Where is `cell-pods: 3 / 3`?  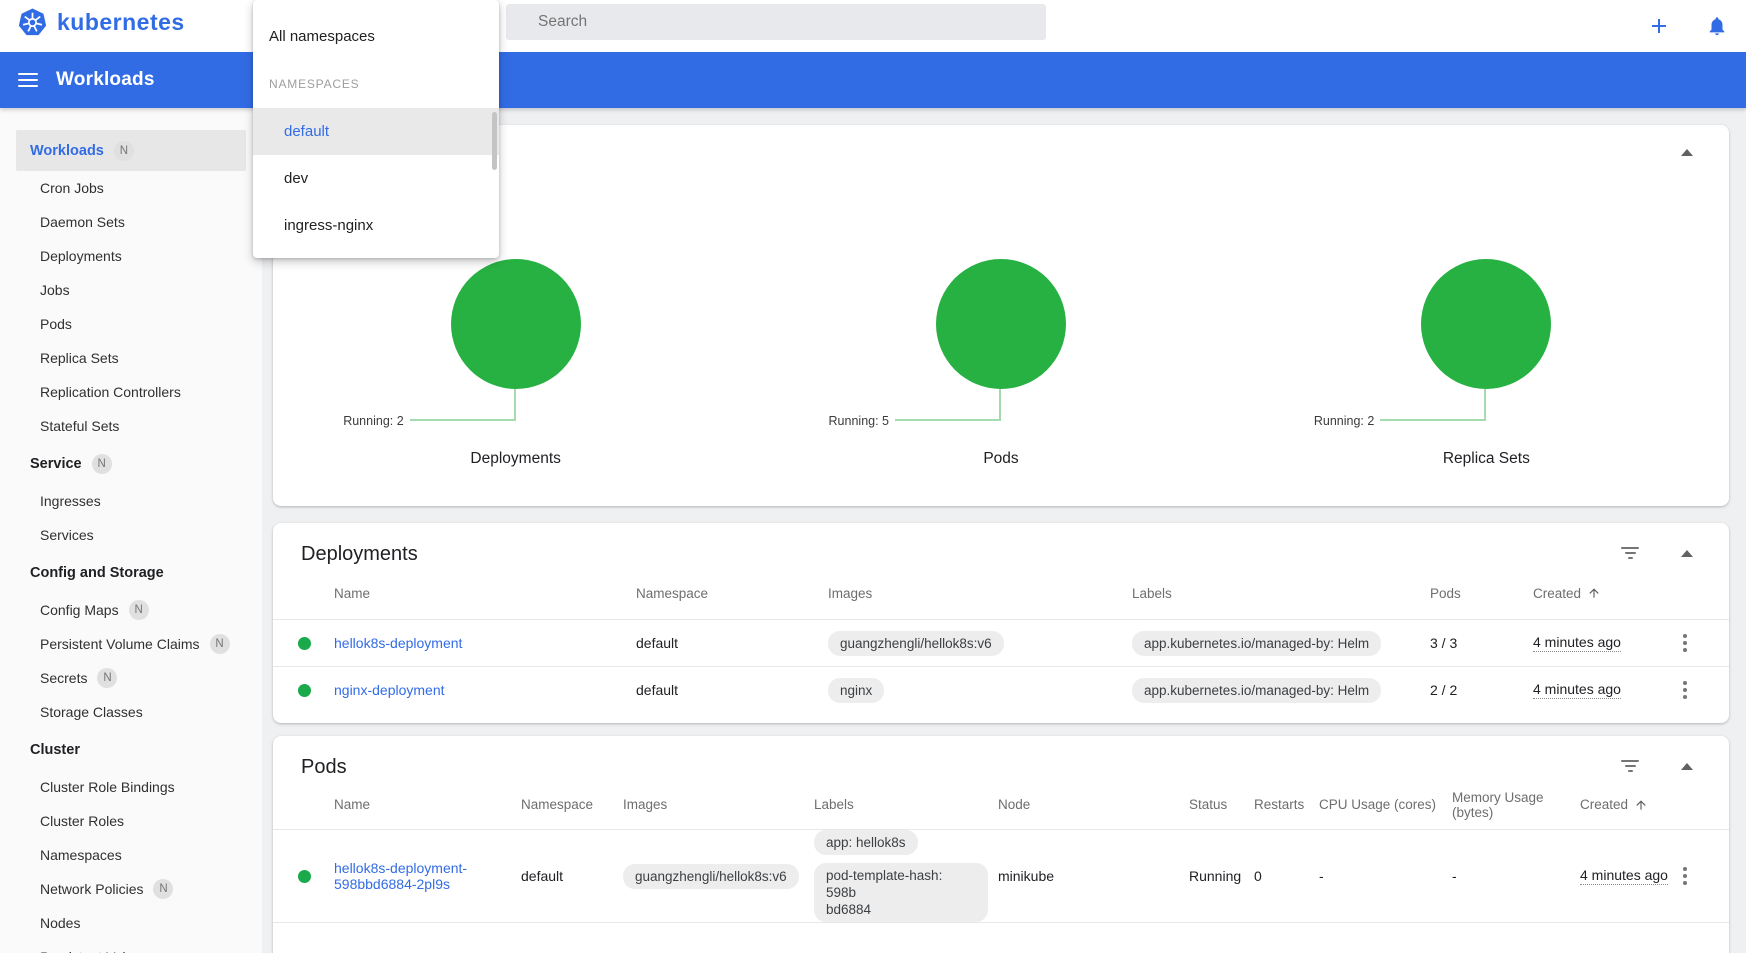 cell-pods: 3 / 3 is located at coordinates (1444, 643).